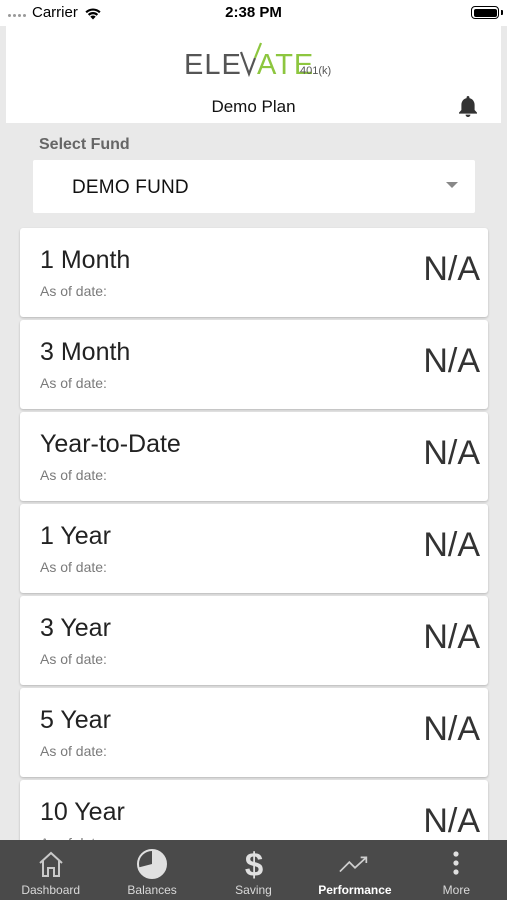 The height and width of the screenshot is (900, 507). I want to click on home-icon, so click(51, 864).